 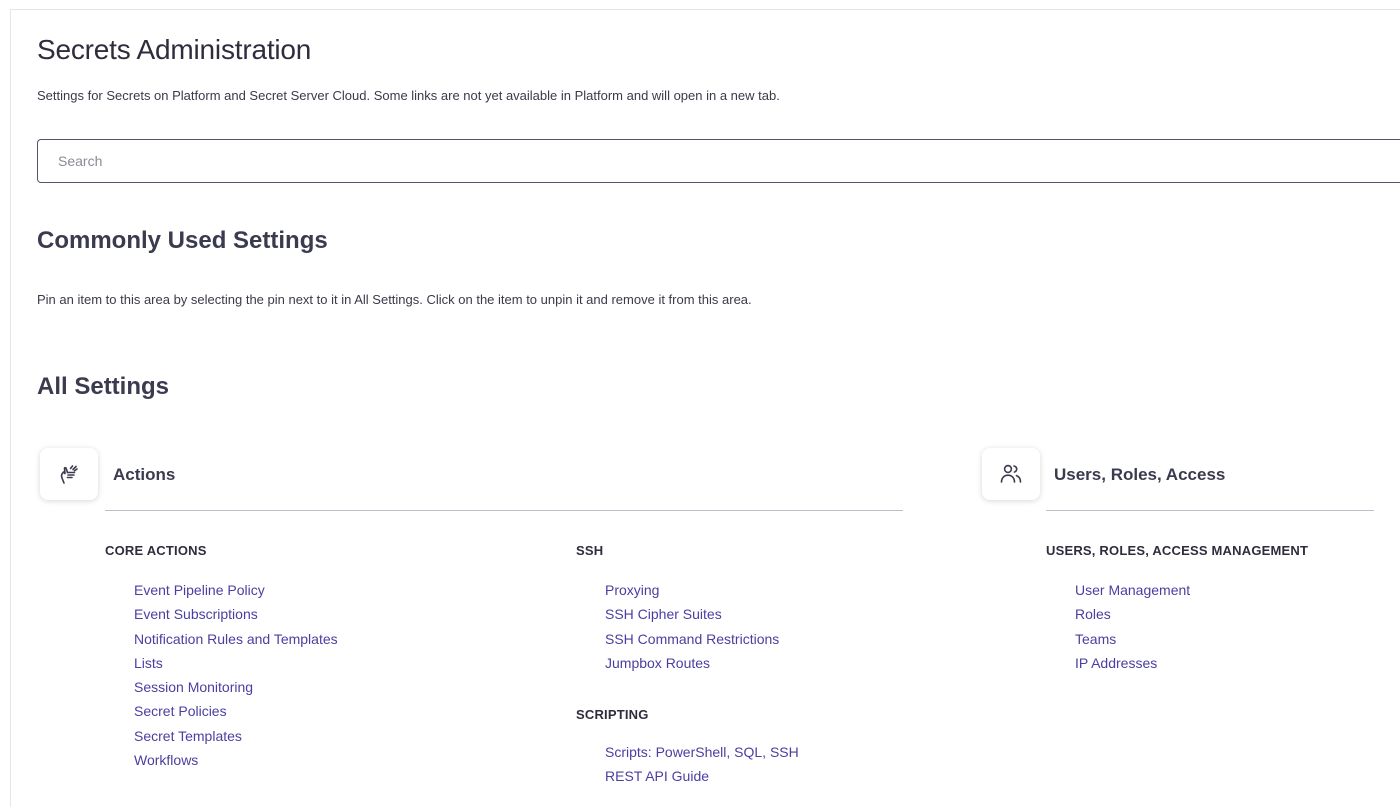 What do you see at coordinates (612, 714) in the screenshot?
I see `scripting-heading: SCRIPTING` at bounding box center [612, 714].